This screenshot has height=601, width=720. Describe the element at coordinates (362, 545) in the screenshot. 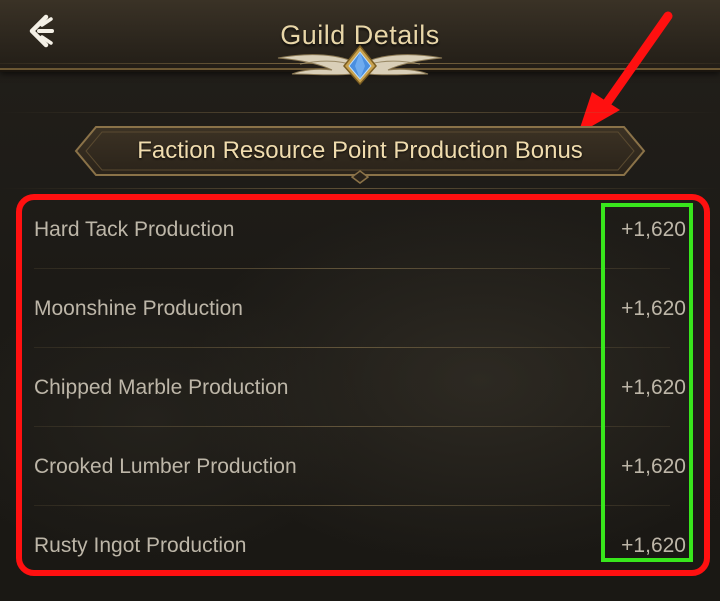

I see `bonus-row: Rusty Ingot Production +1,620` at that location.